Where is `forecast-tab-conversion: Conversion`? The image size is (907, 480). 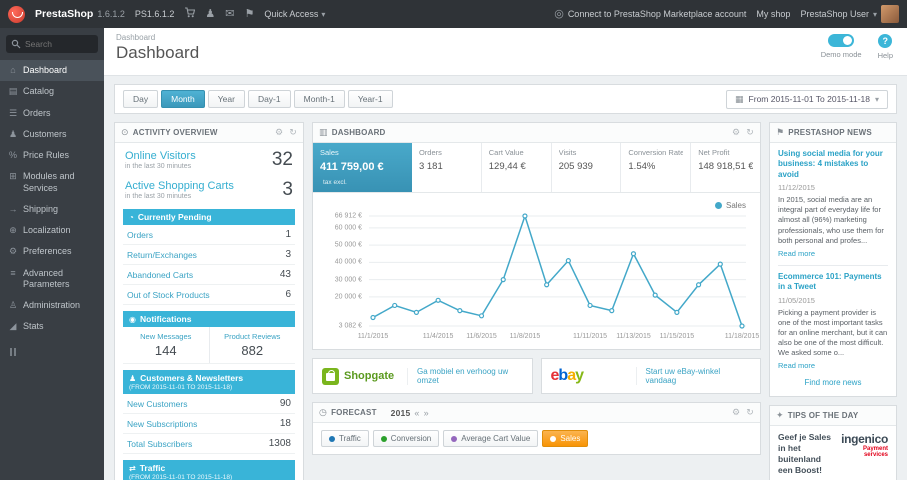
forecast-tab-conversion: Conversion is located at coordinates (406, 438).